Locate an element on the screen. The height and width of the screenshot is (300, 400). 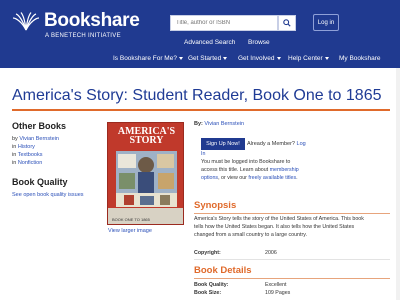
cover-caption: BOOK ONE TO 1865 is located at coordinates (131, 219).